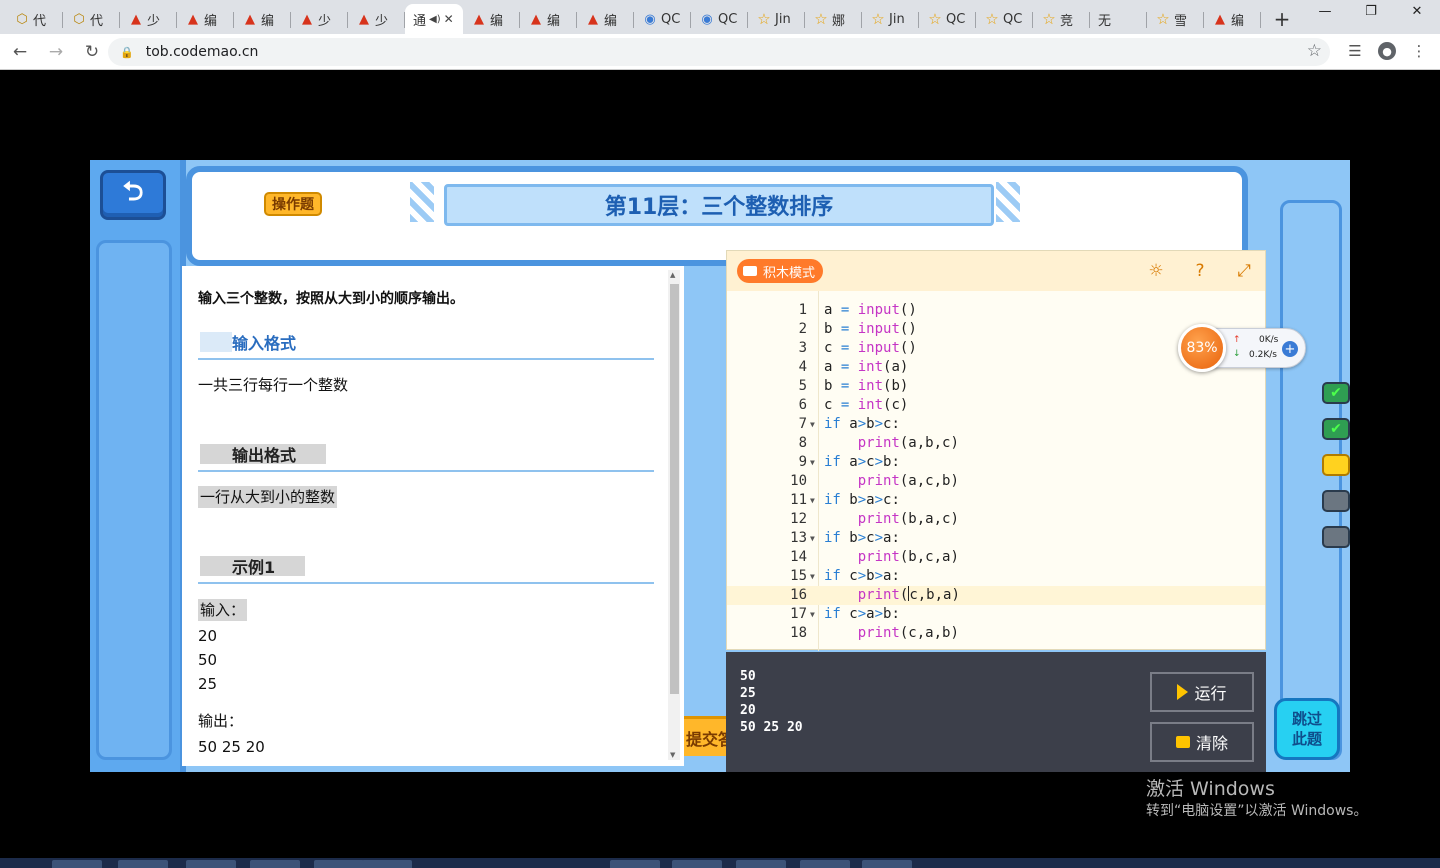 This screenshot has height=868, width=1440. Describe the element at coordinates (92, 52) in the screenshot. I see `reload-button: ↻` at that location.